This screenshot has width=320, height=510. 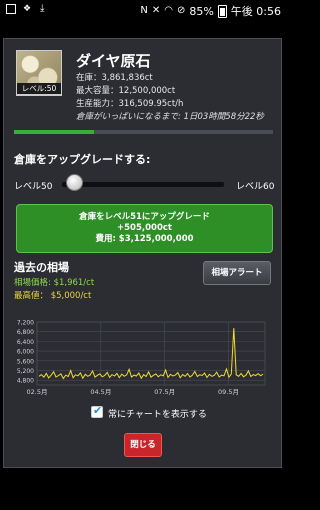 I want to click on navigation-bar, so click(x=143, y=490).